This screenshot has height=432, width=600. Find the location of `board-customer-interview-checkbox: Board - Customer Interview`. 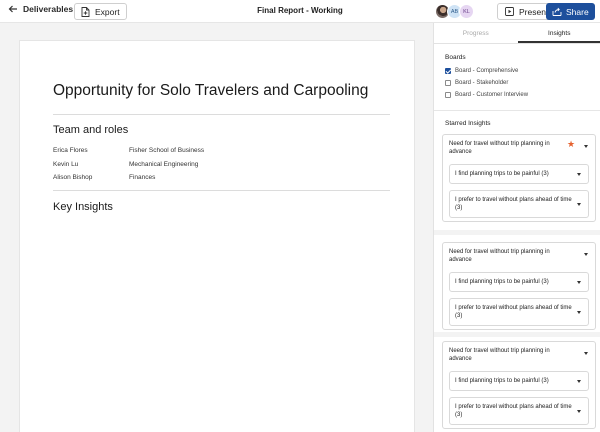

board-customer-interview-checkbox: Board - Customer Interview is located at coordinates (486, 95).